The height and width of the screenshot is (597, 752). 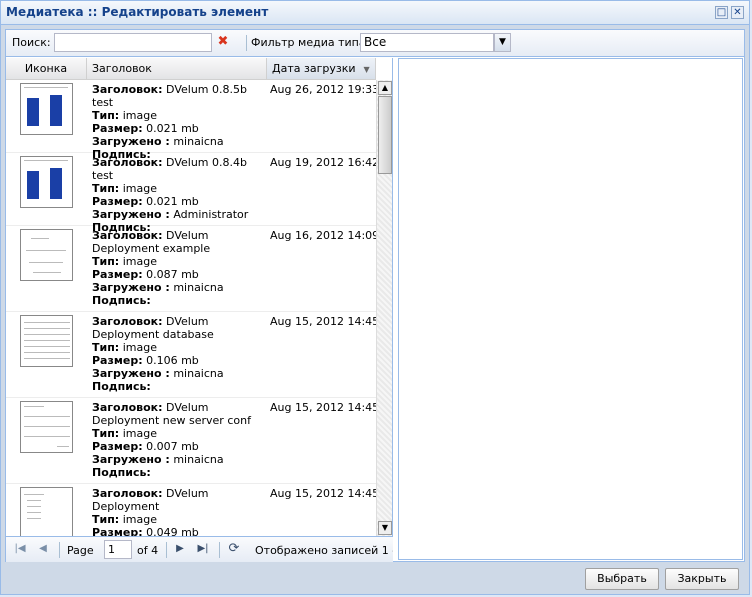 I want to click on grid-scrollbar: ▲ ▼, so click(x=384, y=308).